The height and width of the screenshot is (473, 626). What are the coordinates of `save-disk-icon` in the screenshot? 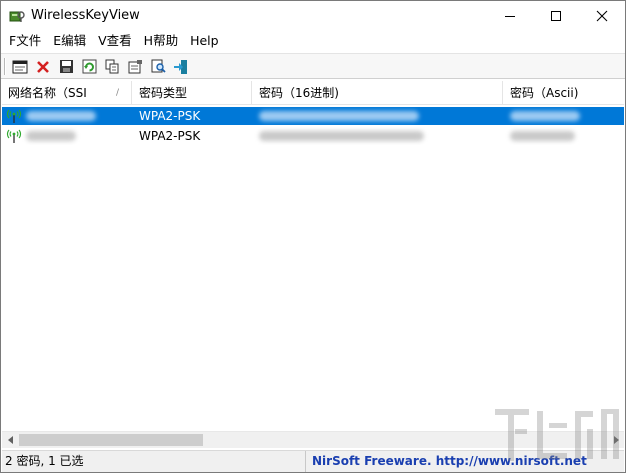 It's located at (66, 66).